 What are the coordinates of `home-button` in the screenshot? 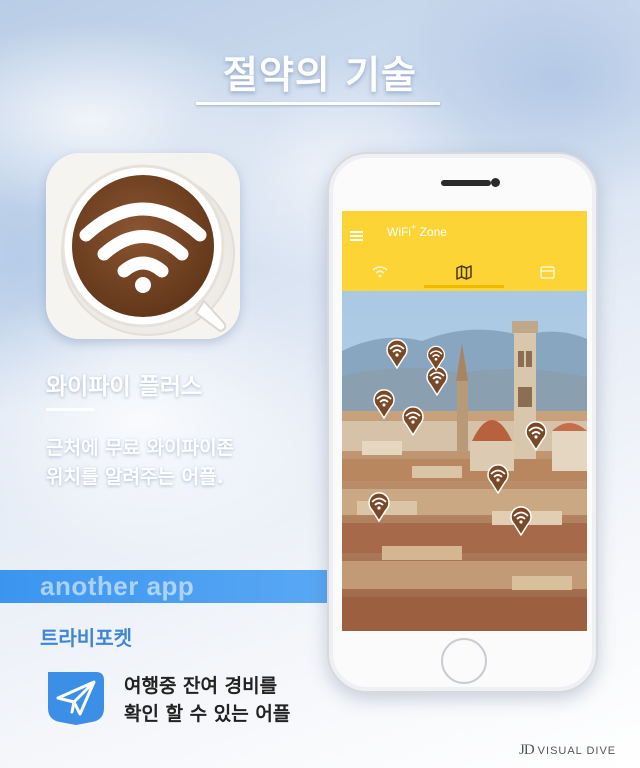 It's located at (464, 661).